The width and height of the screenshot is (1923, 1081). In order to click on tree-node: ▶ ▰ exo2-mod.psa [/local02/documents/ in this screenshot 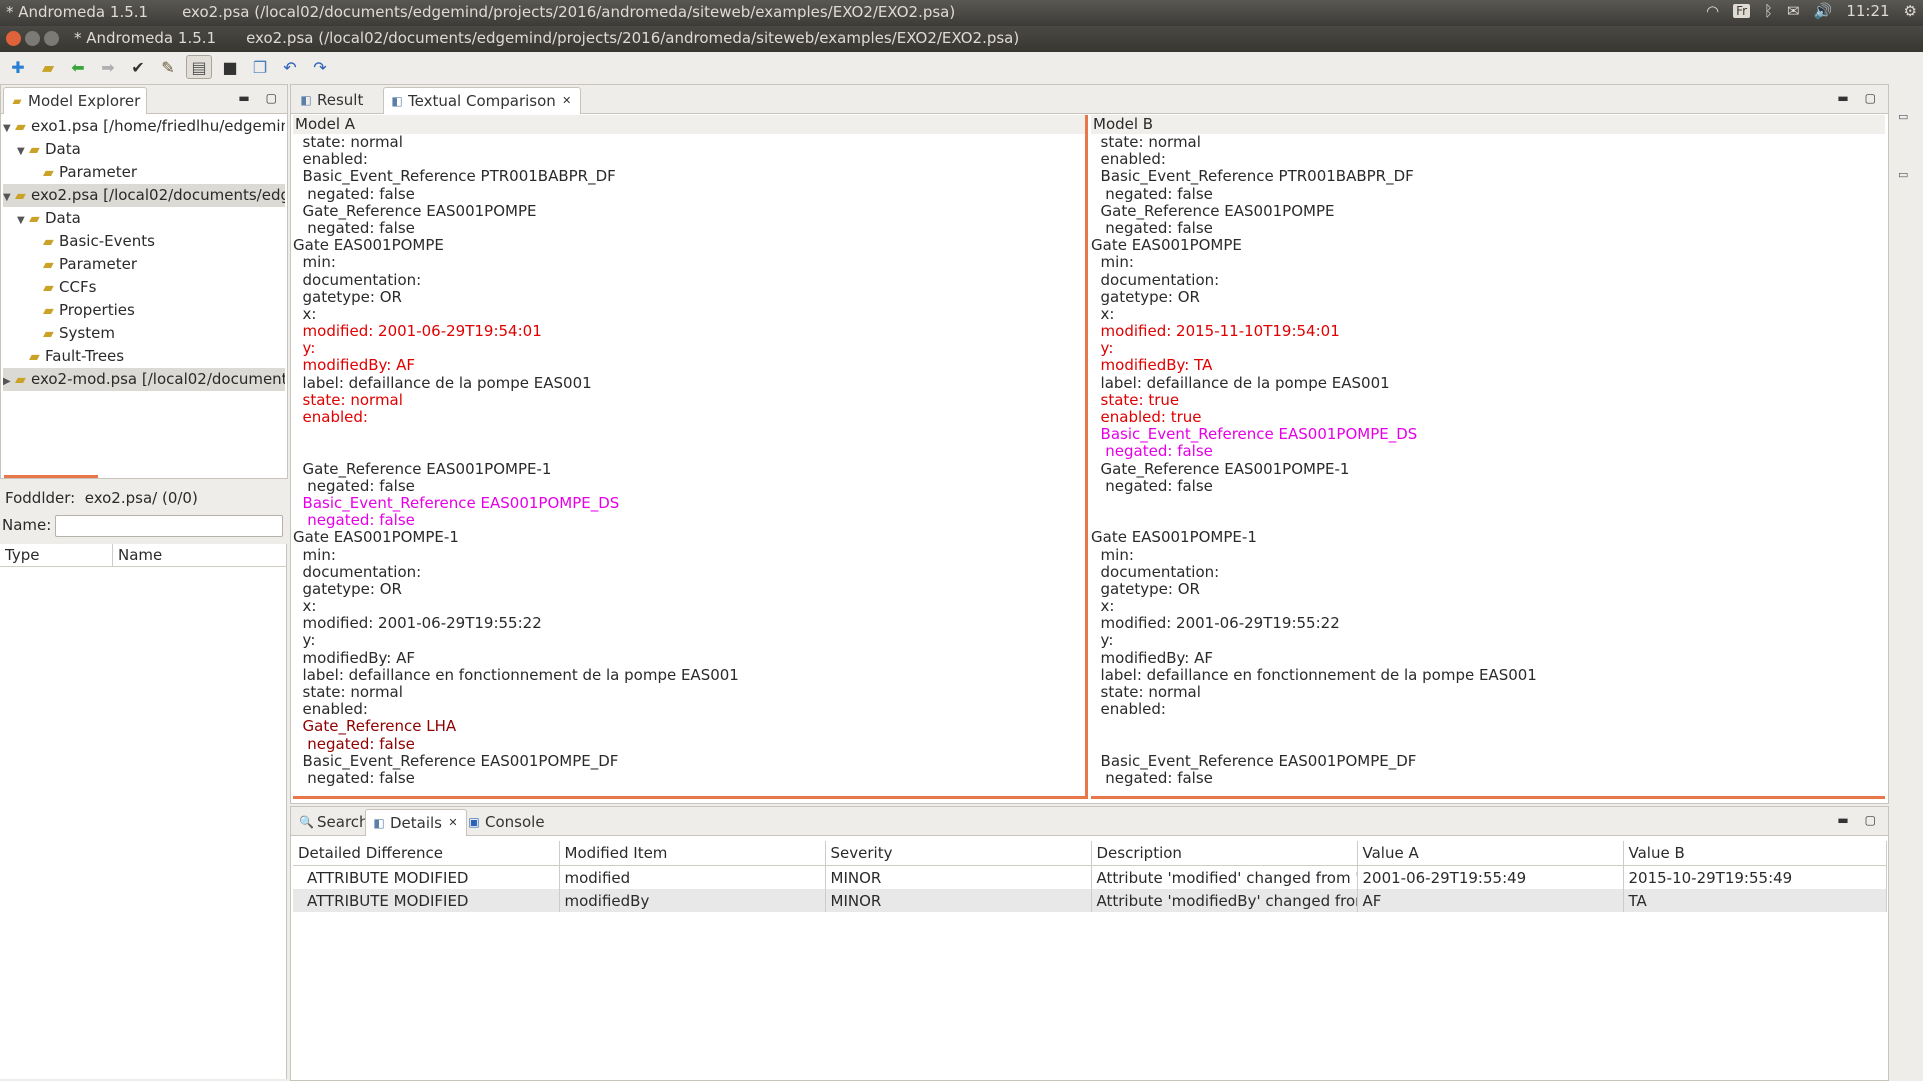, I will do `click(144, 379)`.